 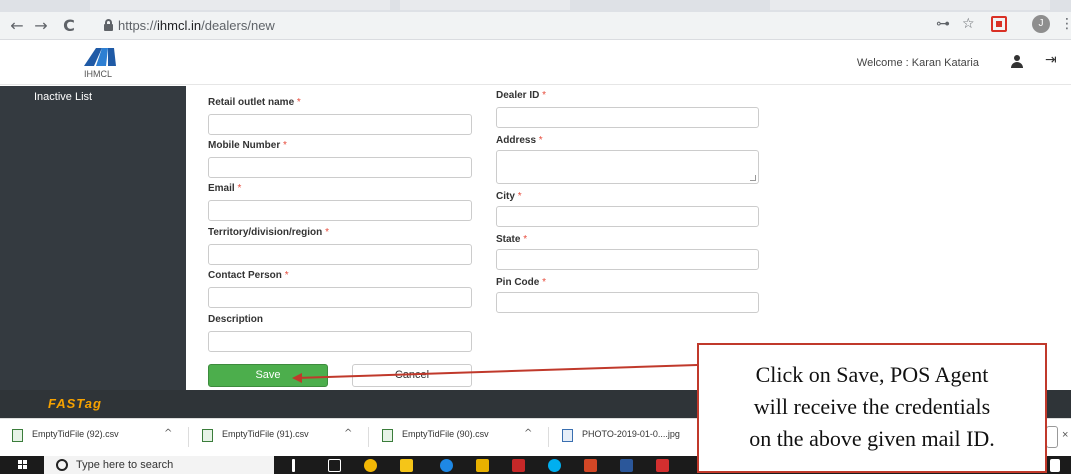 I want to click on callout-line: will receive the credentials, so click(x=872, y=406).